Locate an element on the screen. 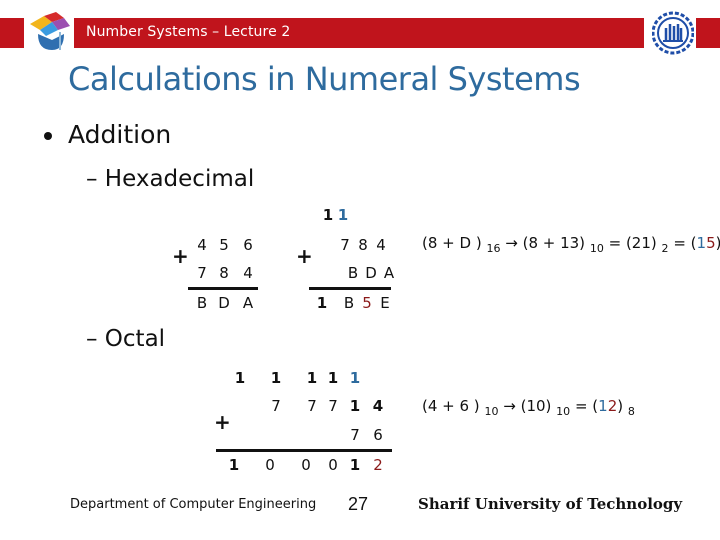  expr-part: (10) is located at coordinates (536, 406).